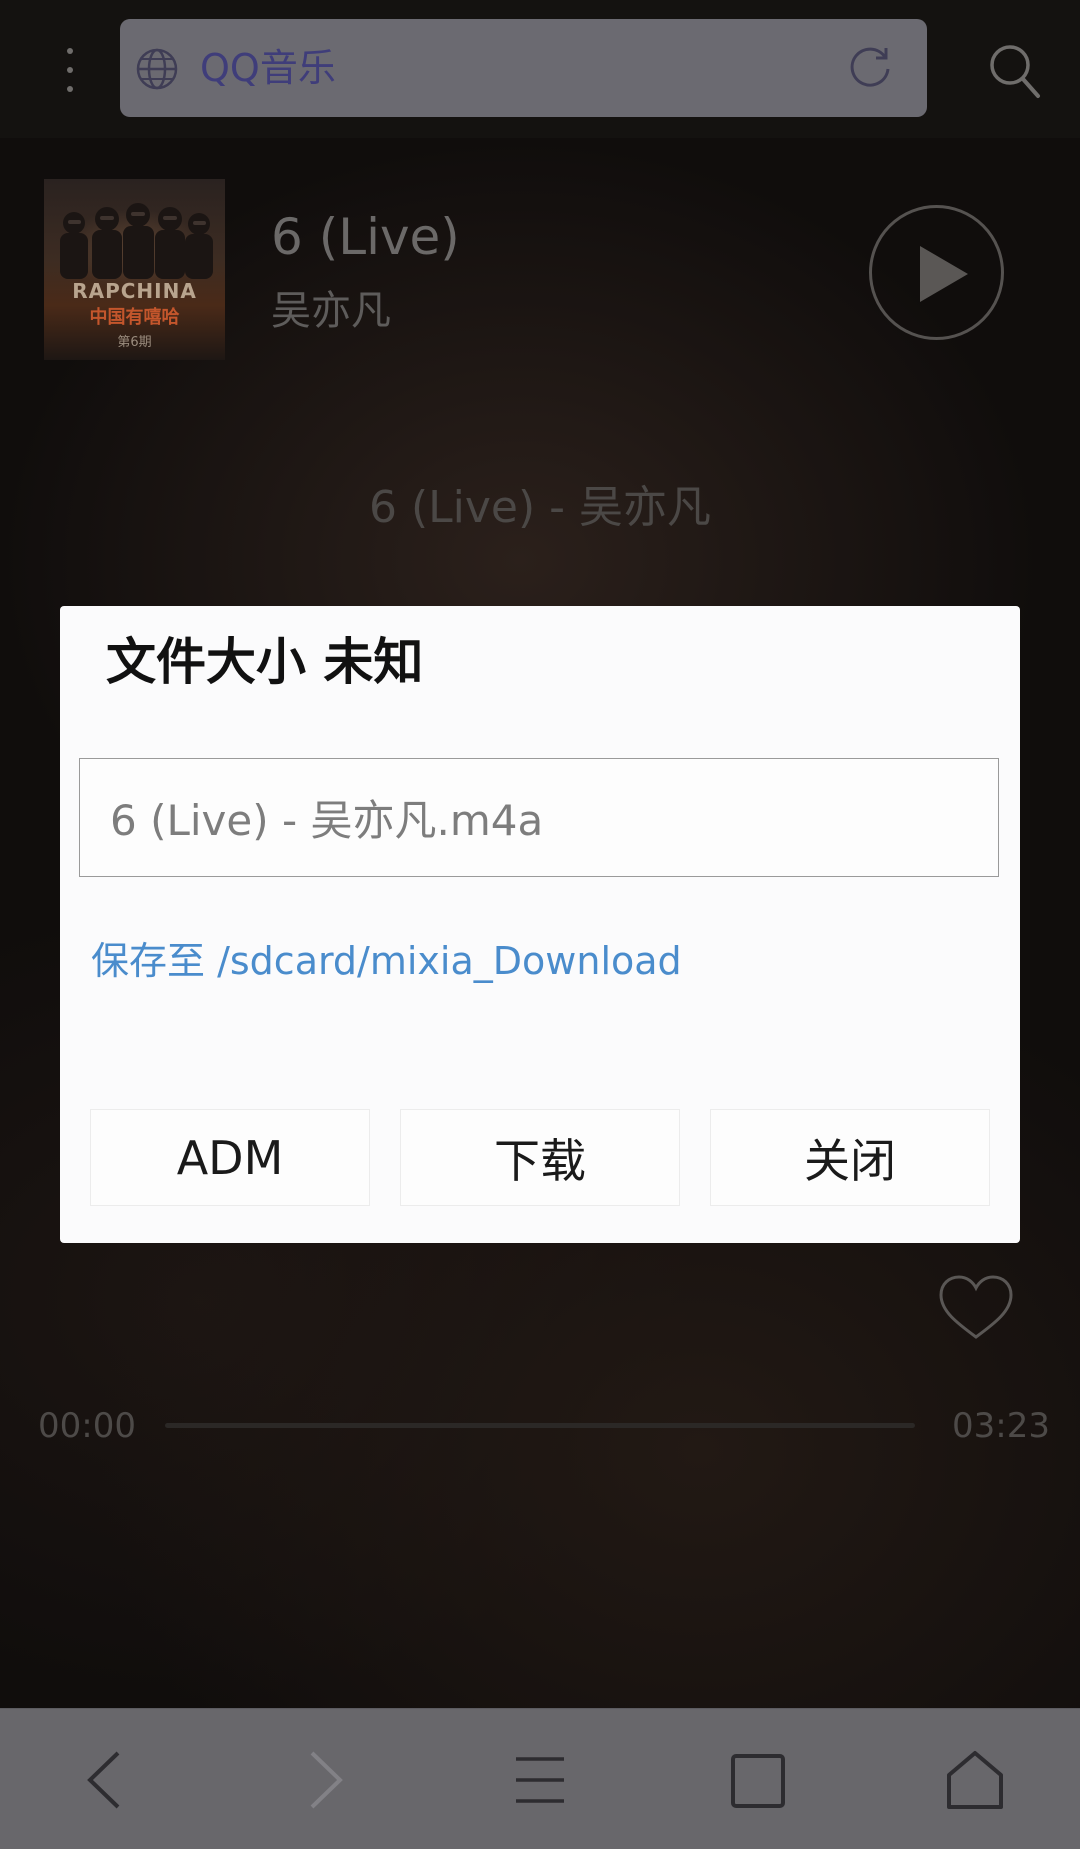 The width and height of the screenshot is (1080, 1849). I want to click on album-title-text: RAPCHINA, so click(134, 291).